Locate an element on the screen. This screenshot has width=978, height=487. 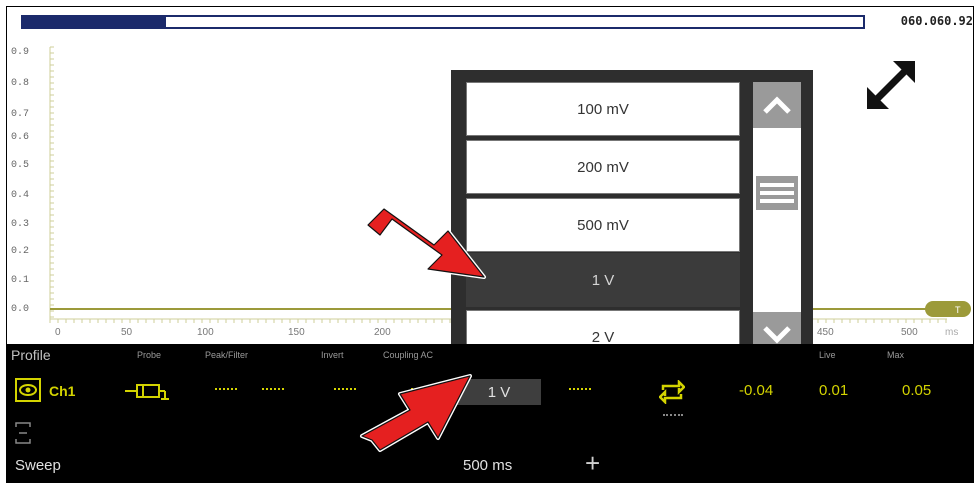
trigger-marker-icon is located at coordinates (948, 309).